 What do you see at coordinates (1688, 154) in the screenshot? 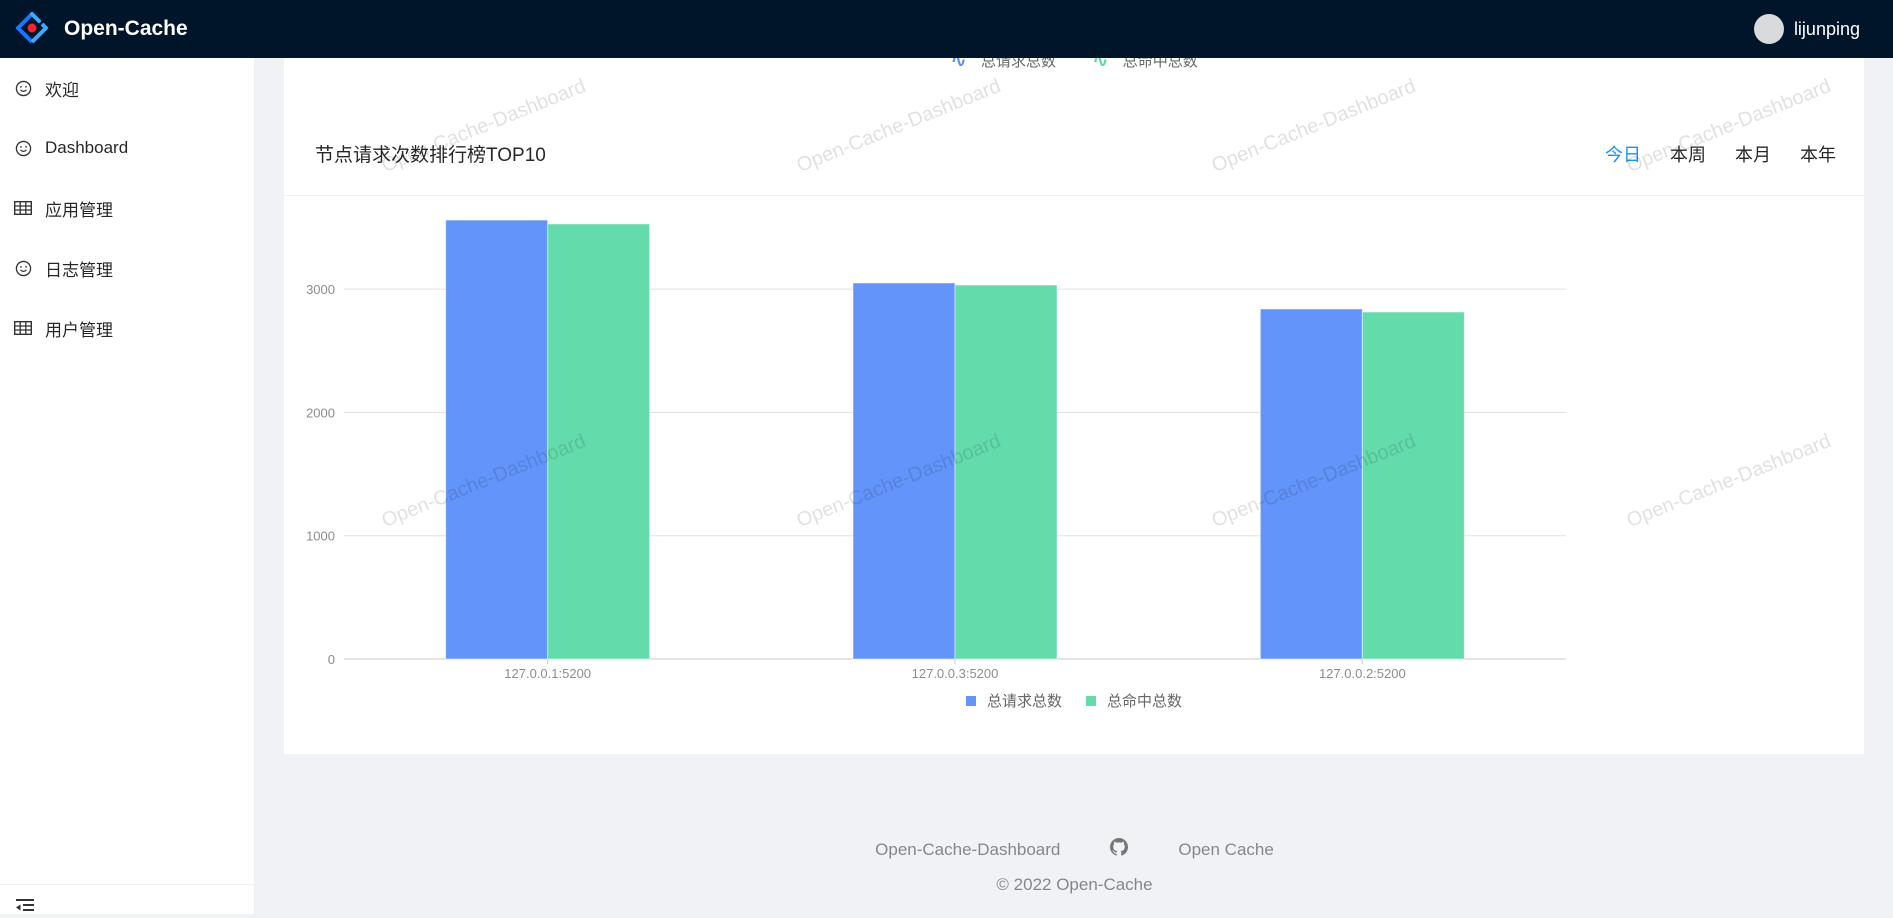
I see `tab-this-week: 本周` at bounding box center [1688, 154].